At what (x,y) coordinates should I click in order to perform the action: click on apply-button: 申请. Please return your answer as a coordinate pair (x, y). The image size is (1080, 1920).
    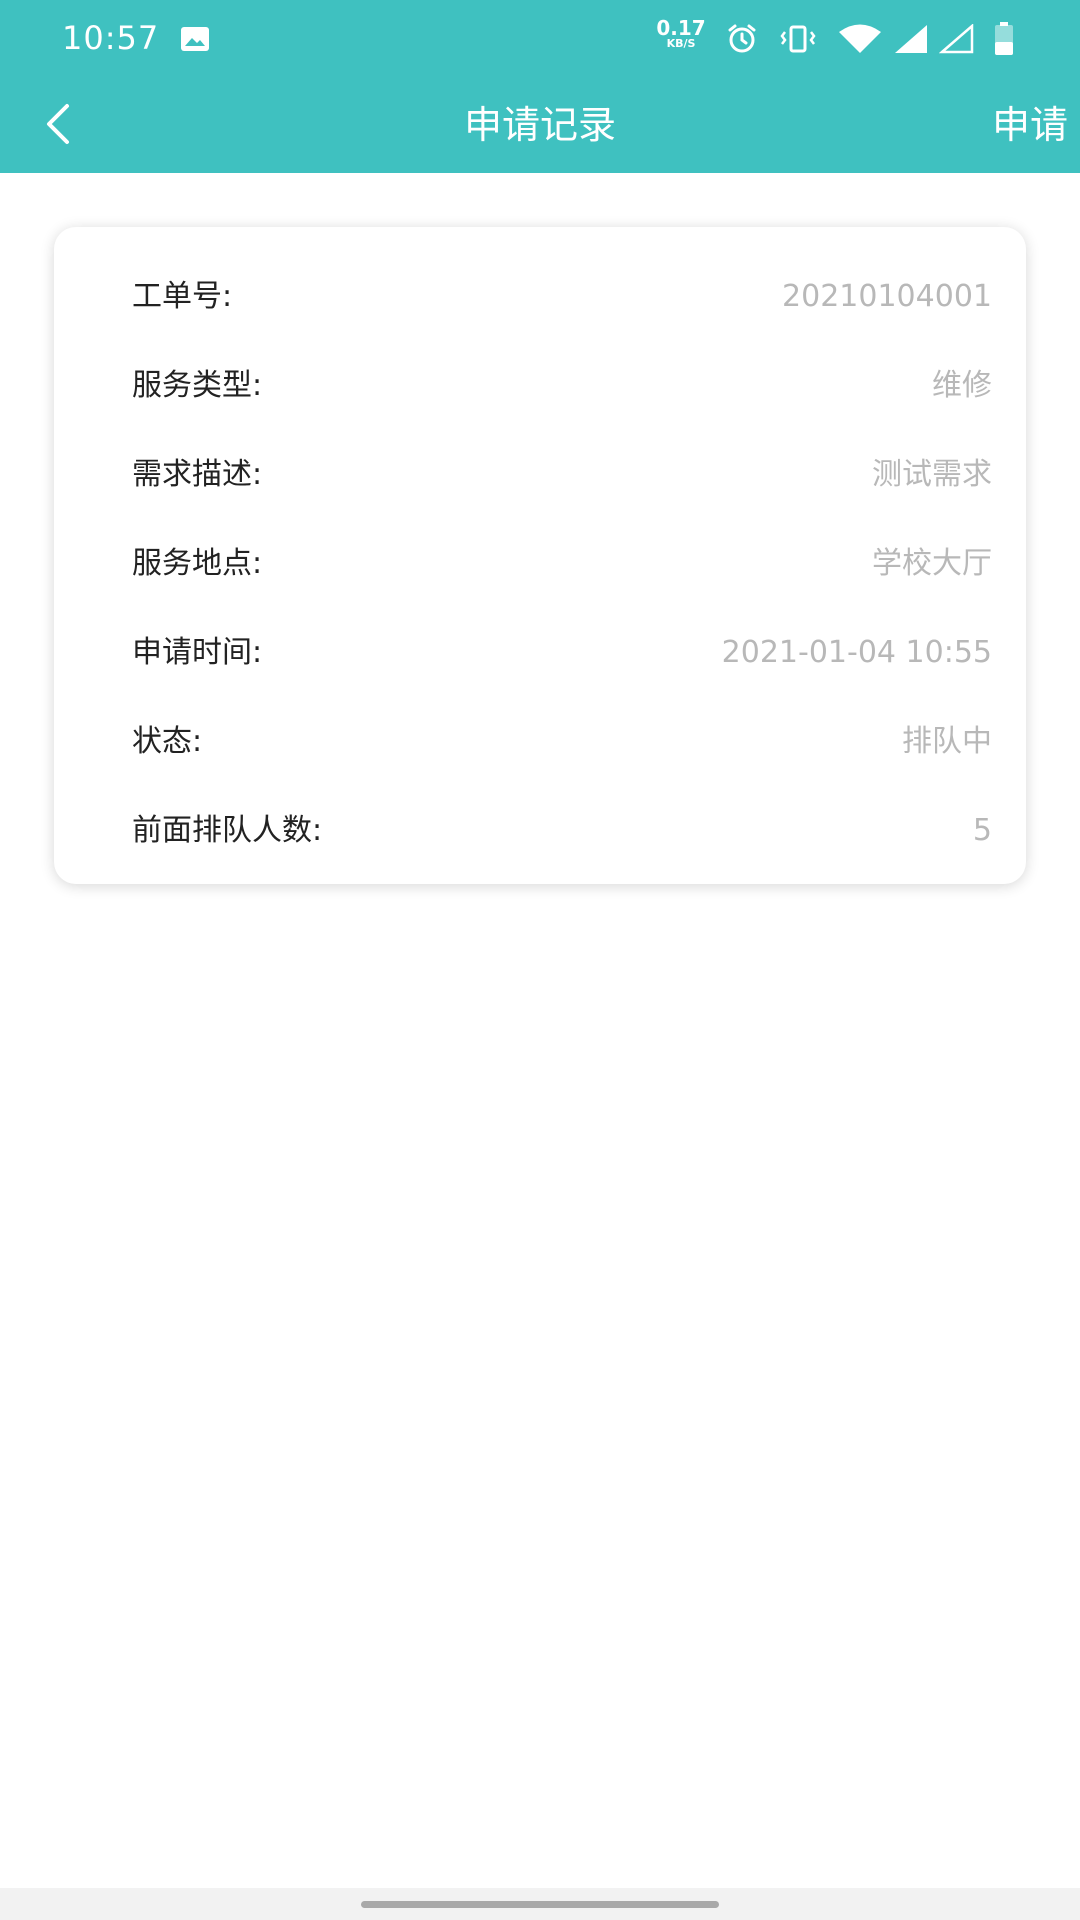
    Looking at the image, I should click on (1030, 125).